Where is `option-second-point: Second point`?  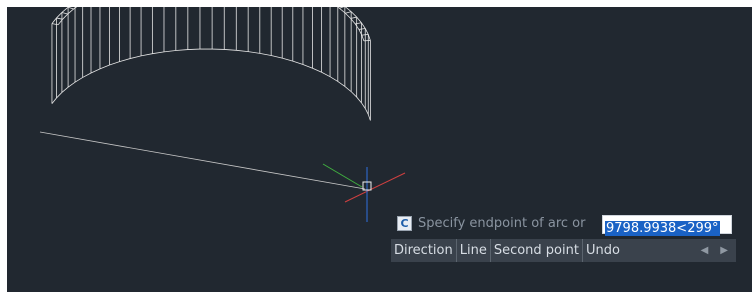 option-second-point: Second point is located at coordinates (537, 250).